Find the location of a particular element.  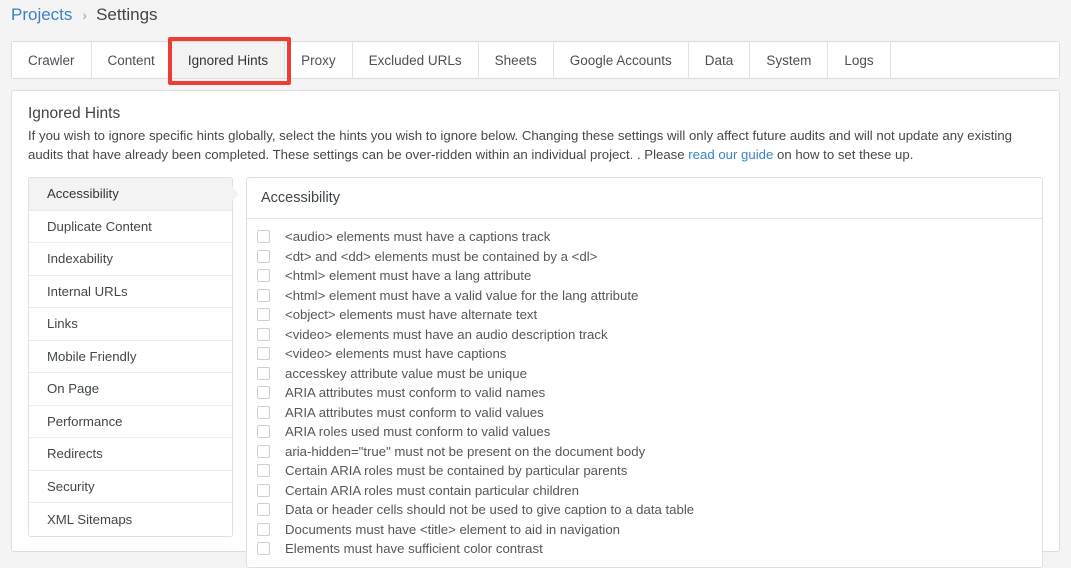

sidebar-item-mobile-friendly: Mobile Friendly is located at coordinates (130, 356).